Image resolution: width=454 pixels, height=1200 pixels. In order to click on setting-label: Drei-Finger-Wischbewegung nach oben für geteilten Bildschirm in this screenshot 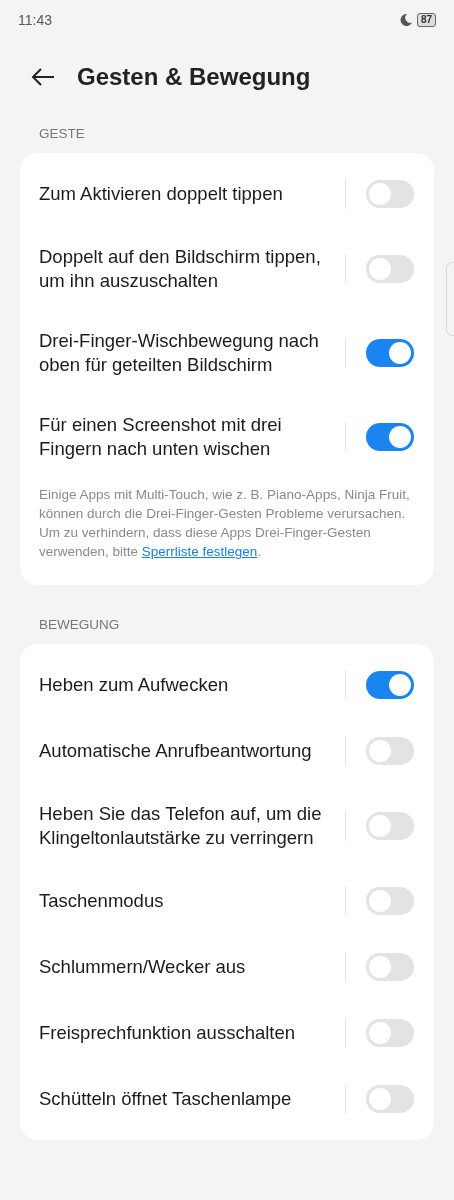, I will do `click(179, 353)`.